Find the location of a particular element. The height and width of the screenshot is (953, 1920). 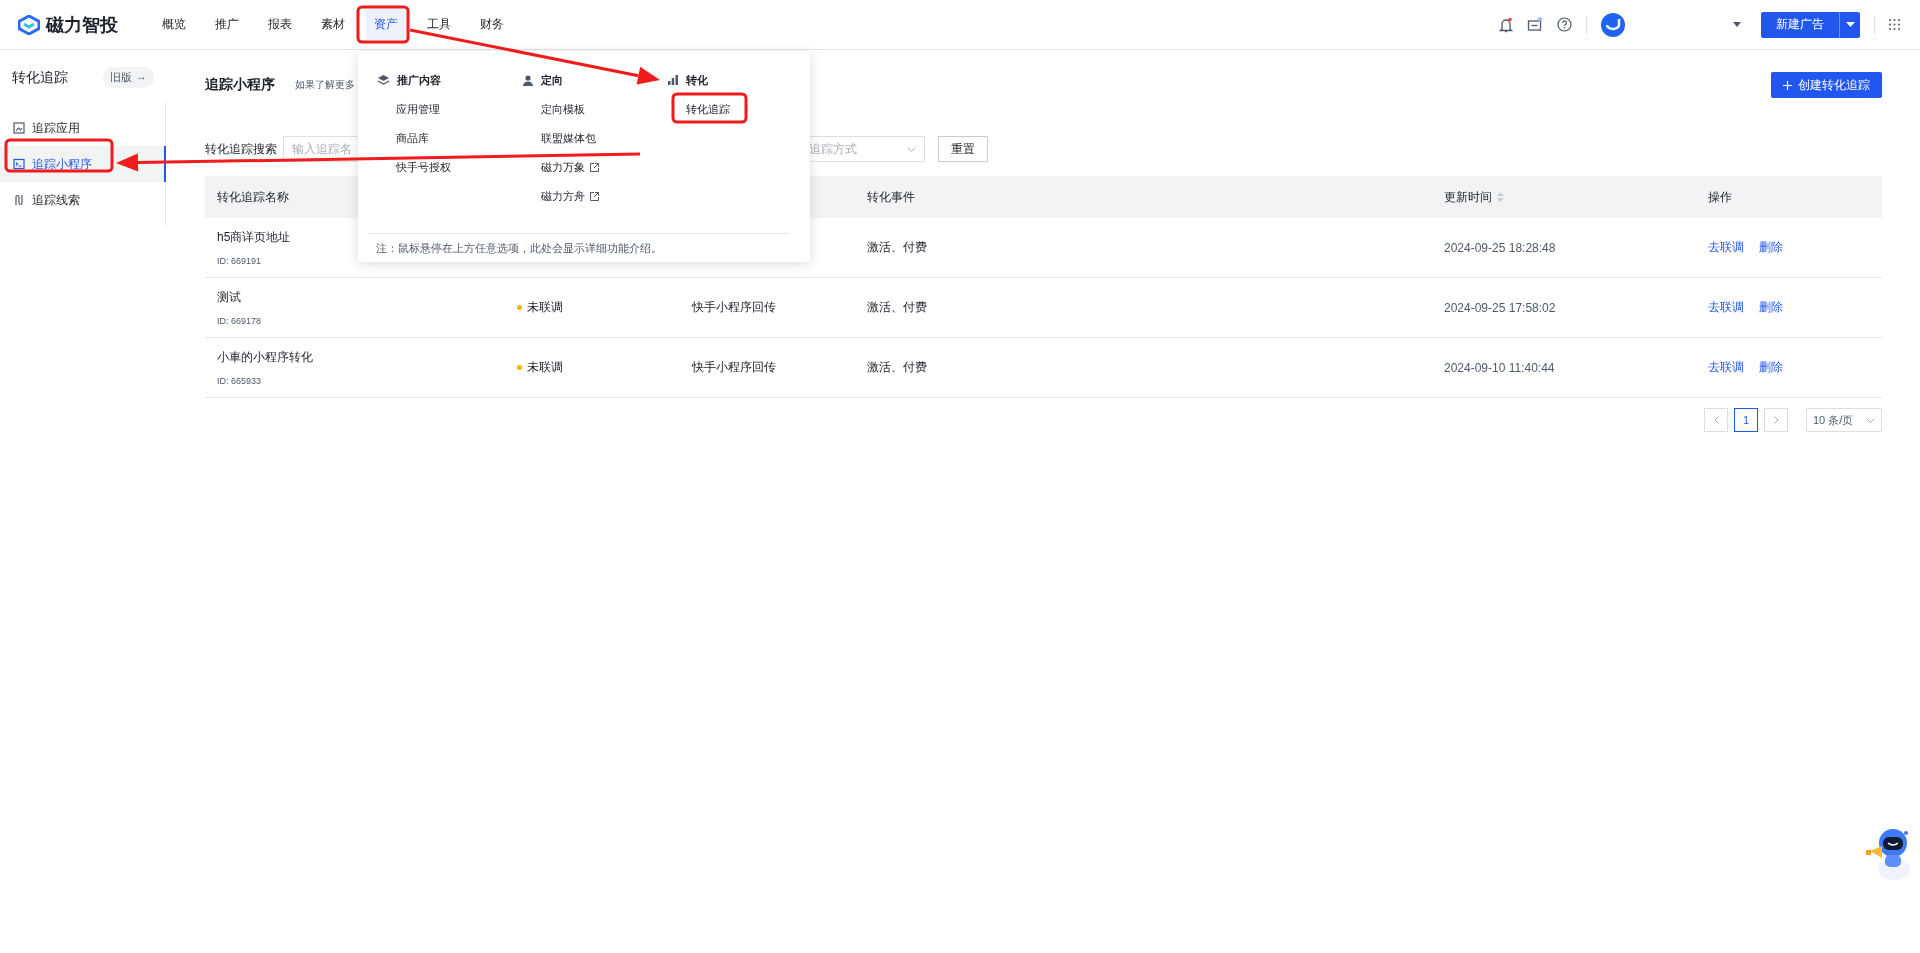

menu-group-title: 推广内容 is located at coordinates (419, 80).